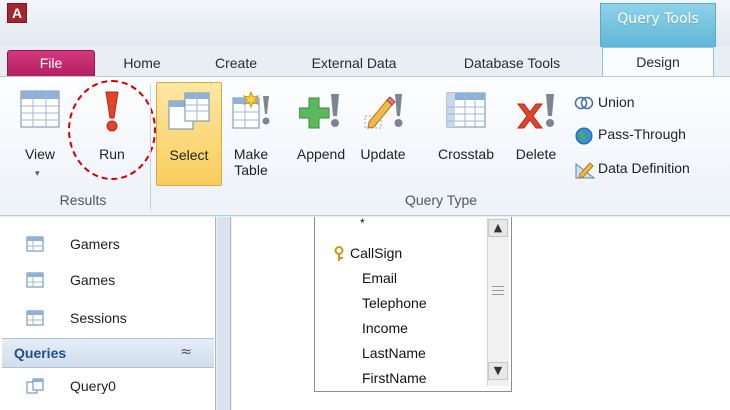 The image size is (730, 410). What do you see at coordinates (40, 134) in the screenshot?
I see `view-button: View ▾` at bounding box center [40, 134].